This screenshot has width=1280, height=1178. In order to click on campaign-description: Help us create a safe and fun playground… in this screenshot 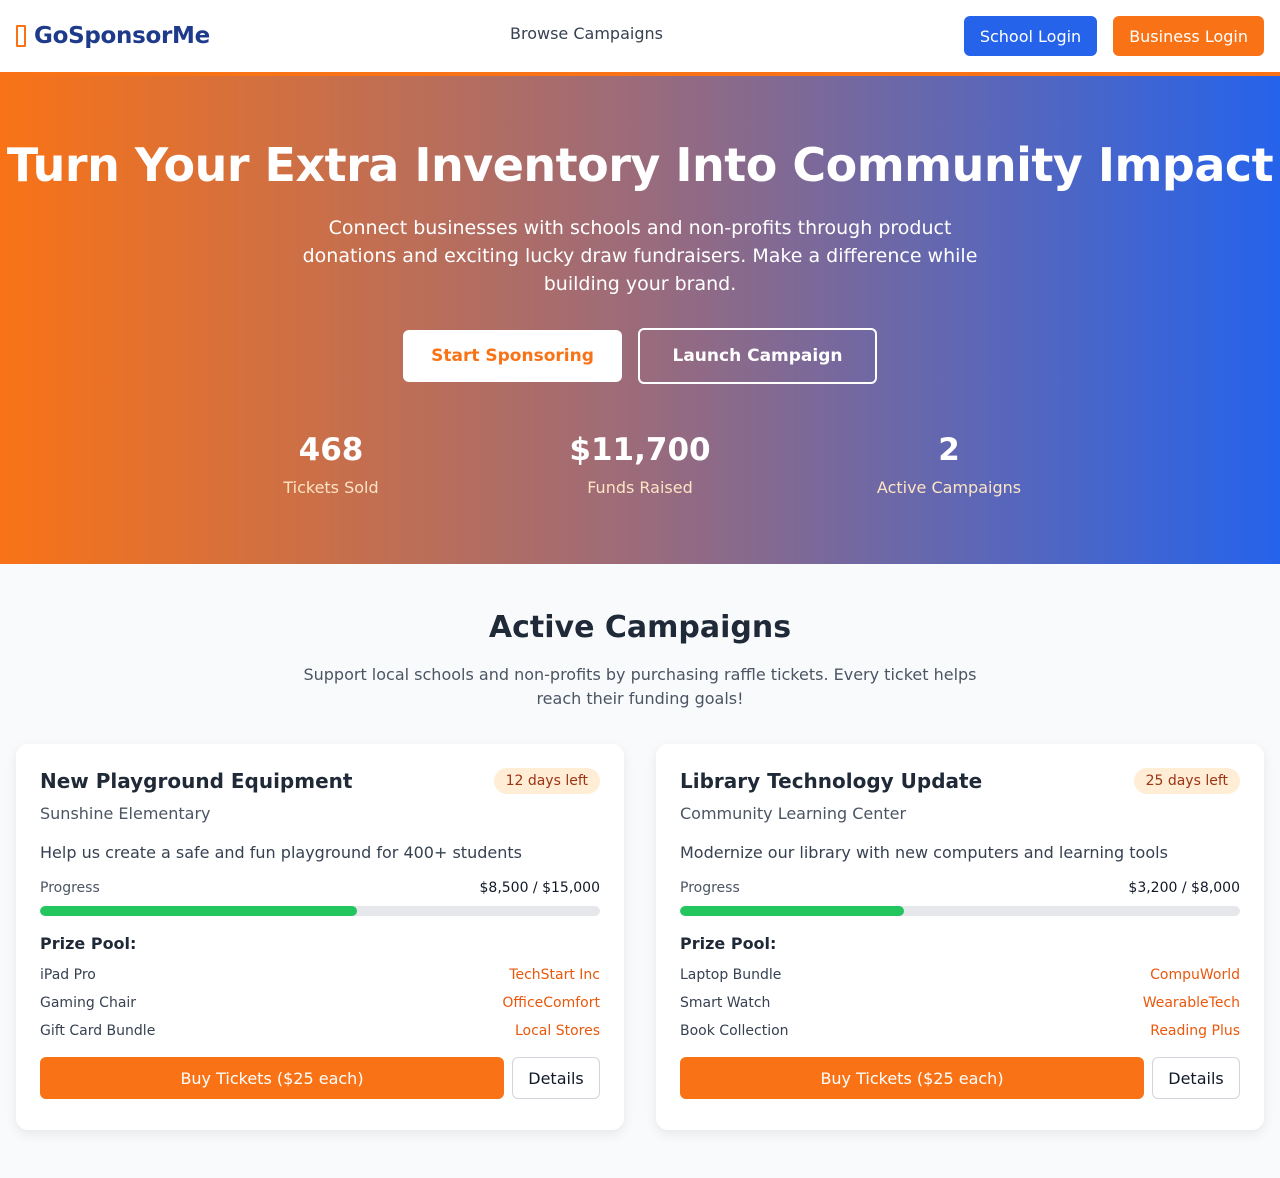, I will do `click(281, 852)`.